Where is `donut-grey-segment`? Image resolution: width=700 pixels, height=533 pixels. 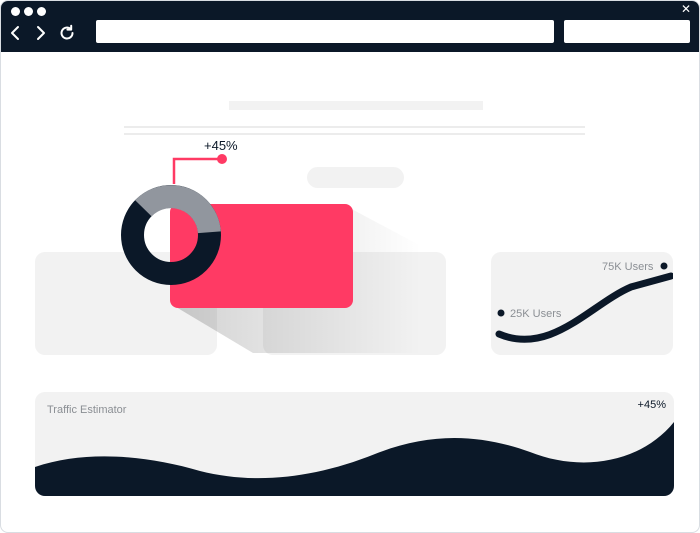 donut-grey-segment is located at coordinates (178, 209).